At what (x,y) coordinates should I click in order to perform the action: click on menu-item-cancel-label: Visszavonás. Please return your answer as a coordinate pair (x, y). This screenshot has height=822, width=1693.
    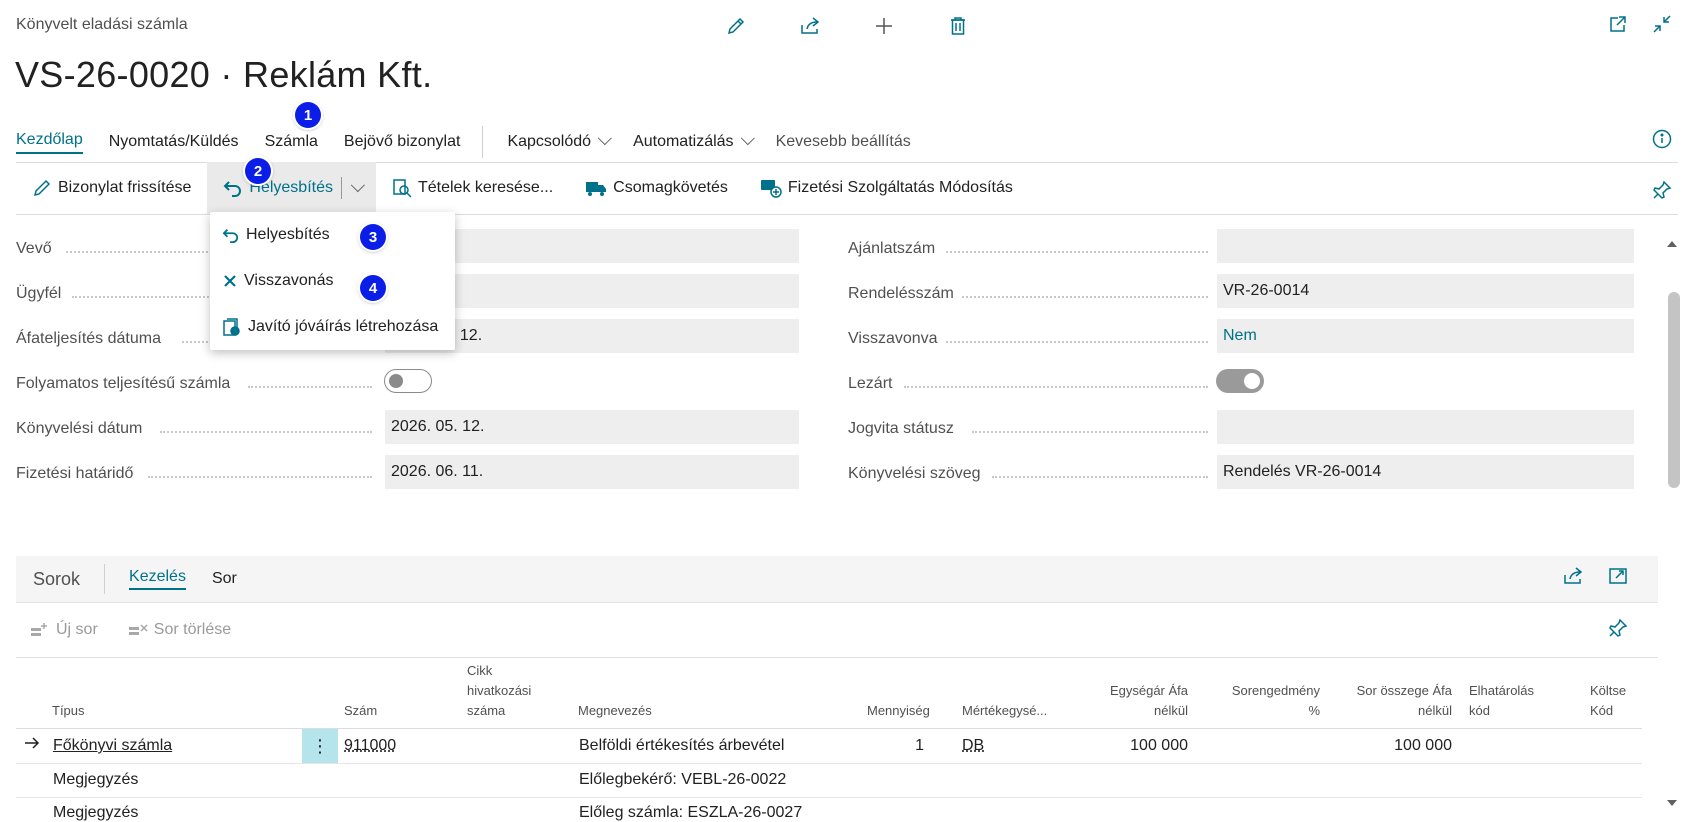
    Looking at the image, I should click on (289, 281).